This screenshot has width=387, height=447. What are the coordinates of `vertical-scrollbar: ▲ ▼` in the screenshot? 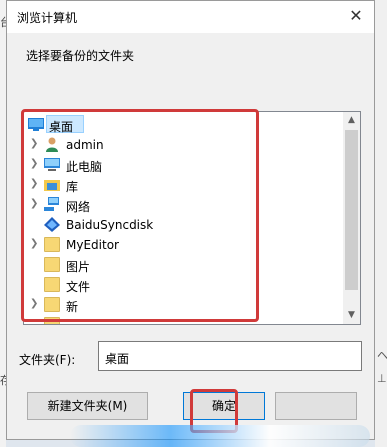 It's located at (351, 218).